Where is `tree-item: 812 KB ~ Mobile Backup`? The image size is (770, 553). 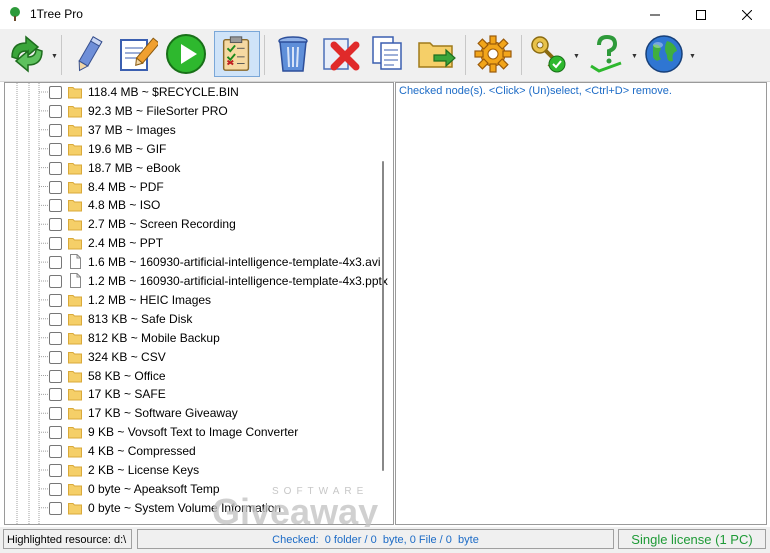 tree-item: 812 KB ~ Mobile Backup is located at coordinates (195, 338).